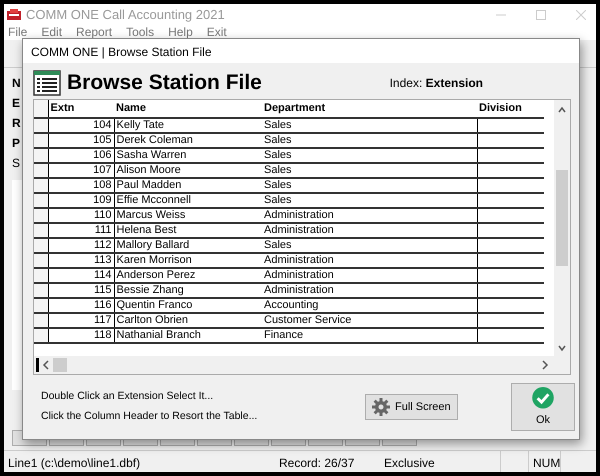  Describe the element at coordinates (188, 125) in the screenshot. I see `table-cell: Kelly Tate` at that location.